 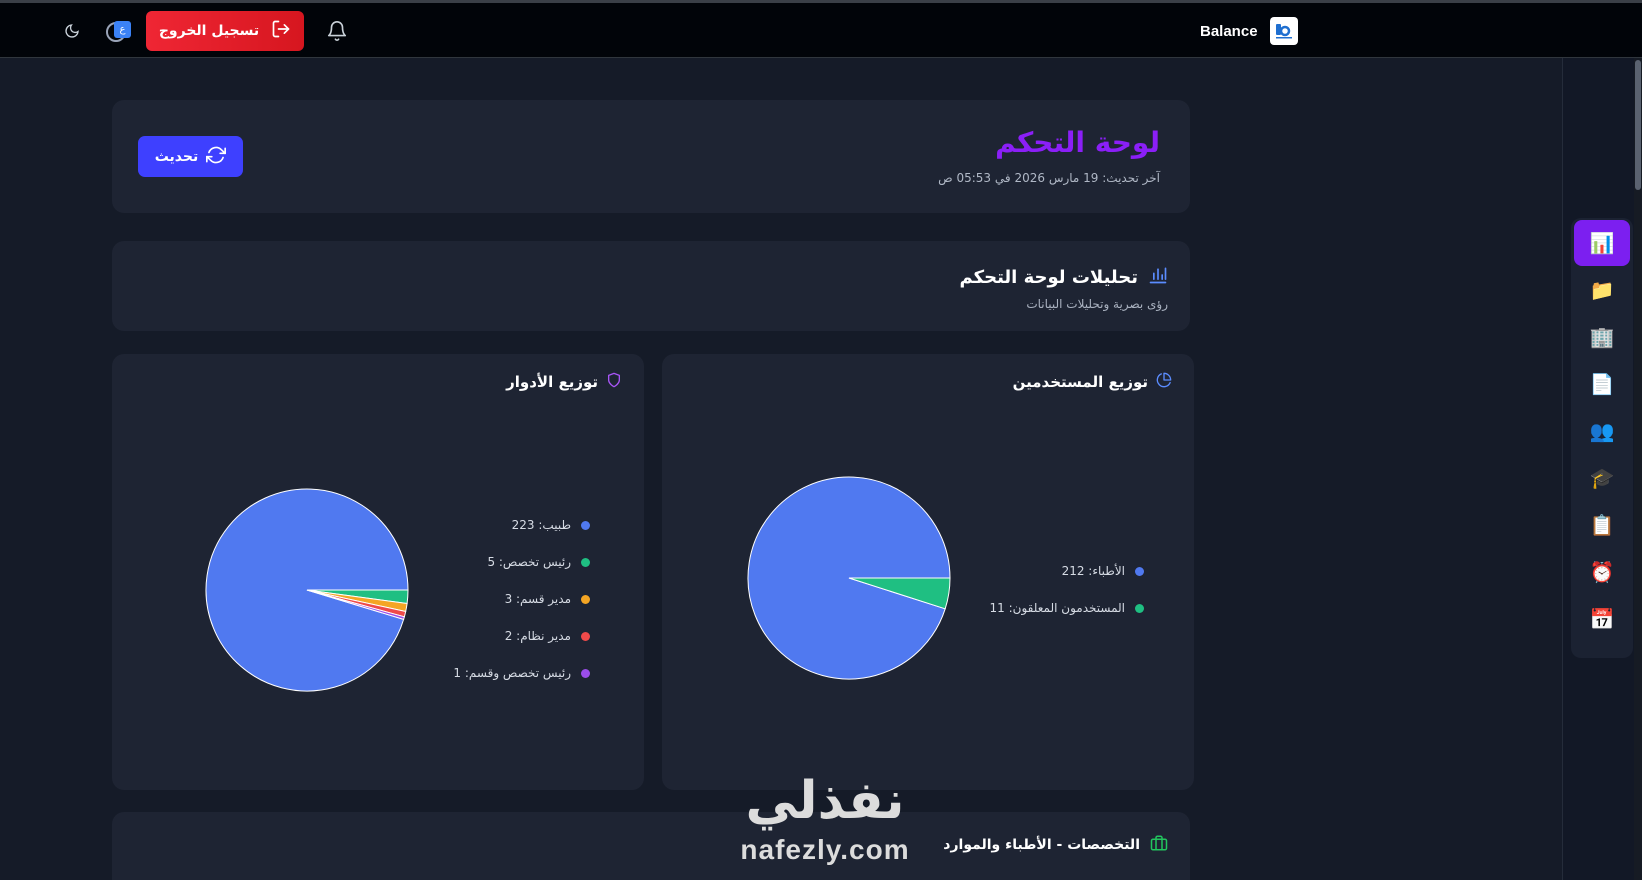 I want to click on sidebar-item-document: 📄, so click(x=1602, y=384).